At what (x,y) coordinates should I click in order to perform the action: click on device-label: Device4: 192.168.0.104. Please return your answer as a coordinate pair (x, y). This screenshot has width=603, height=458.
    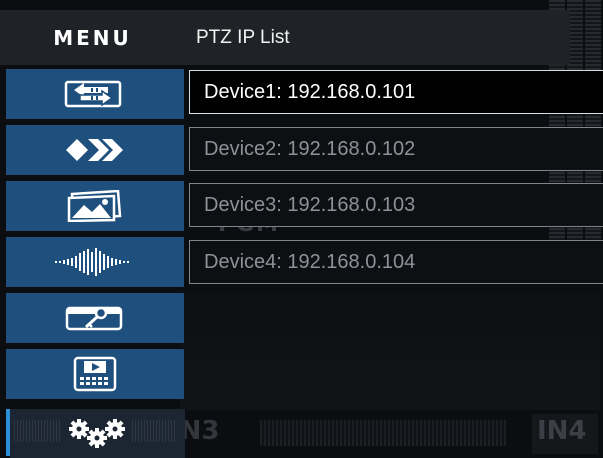
    Looking at the image, I should click on (310, 261).